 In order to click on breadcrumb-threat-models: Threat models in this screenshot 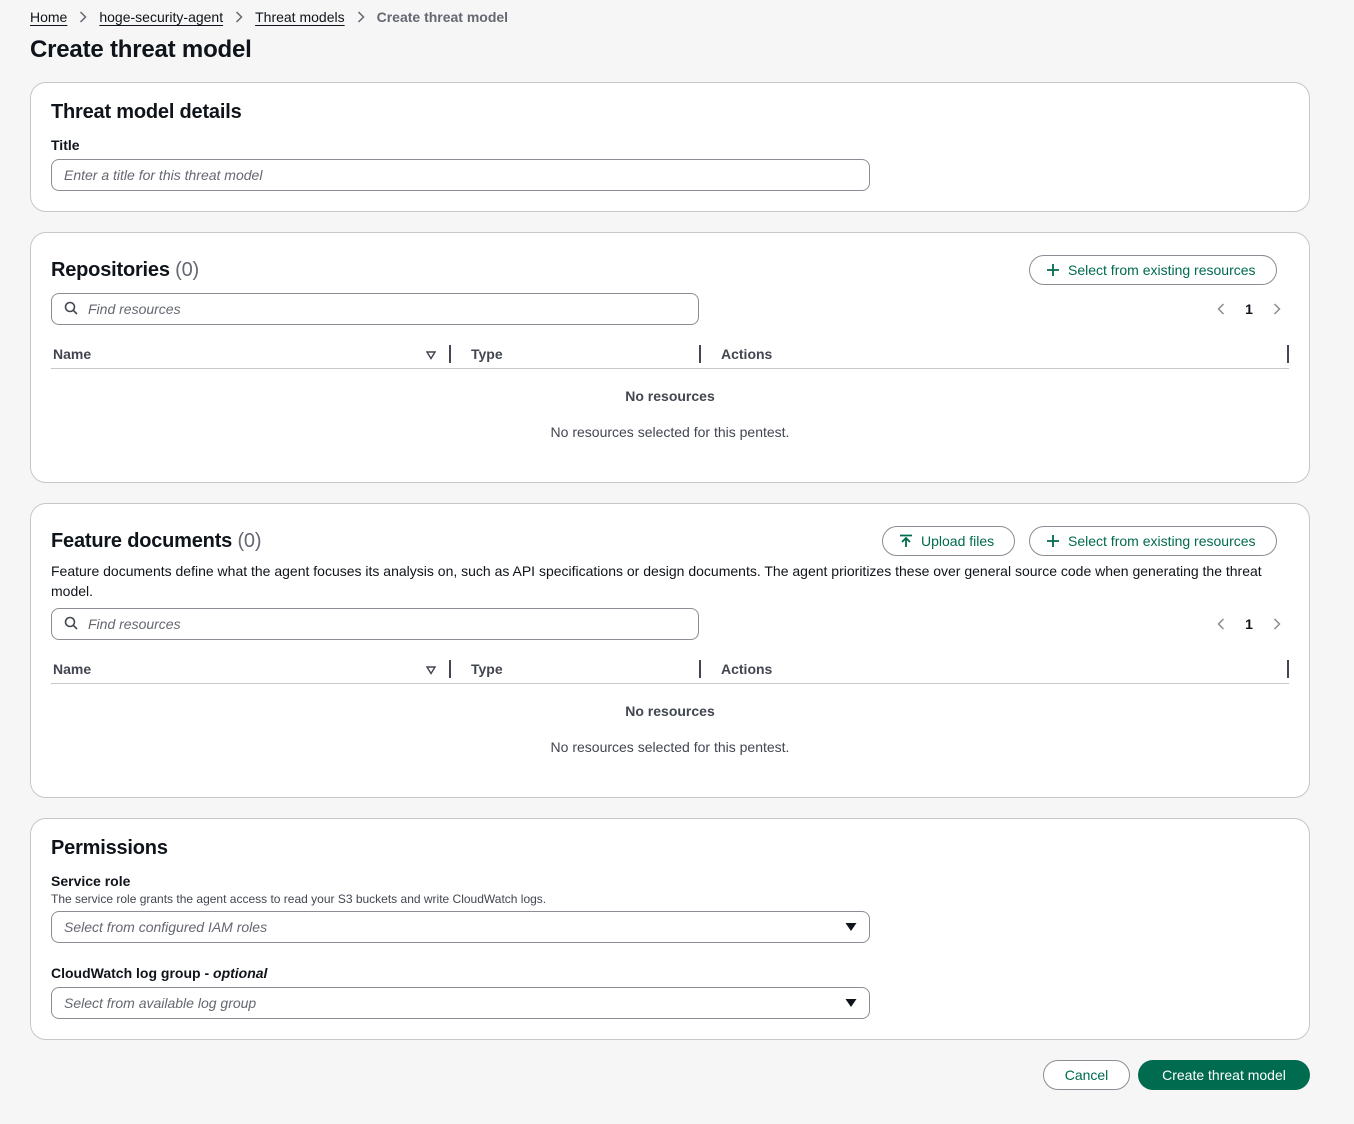, I will do `click(299, 17)`.